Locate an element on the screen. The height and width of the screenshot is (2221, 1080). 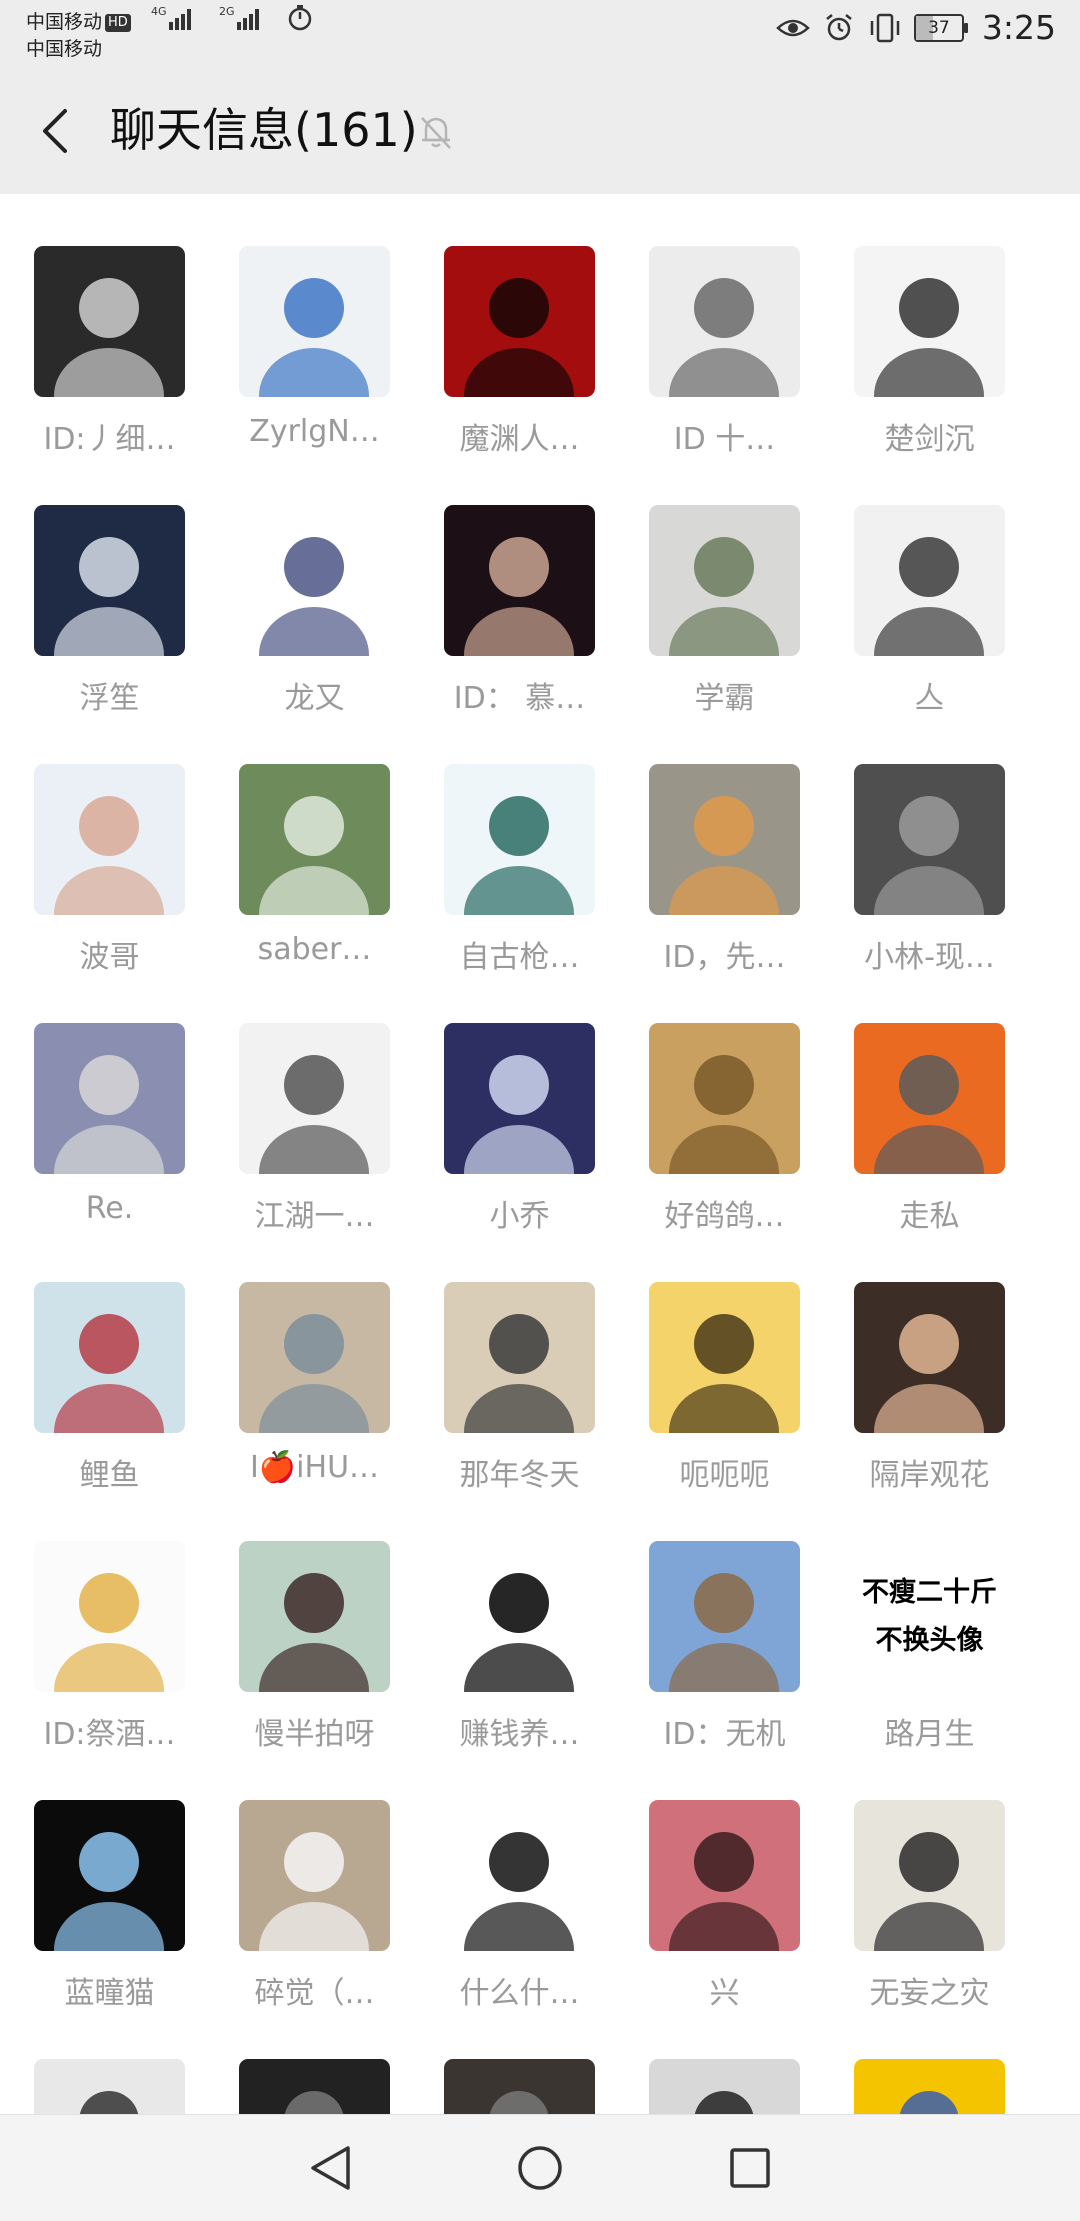
member-item: 无妄之灾 is located at coordinates (910, 1879).